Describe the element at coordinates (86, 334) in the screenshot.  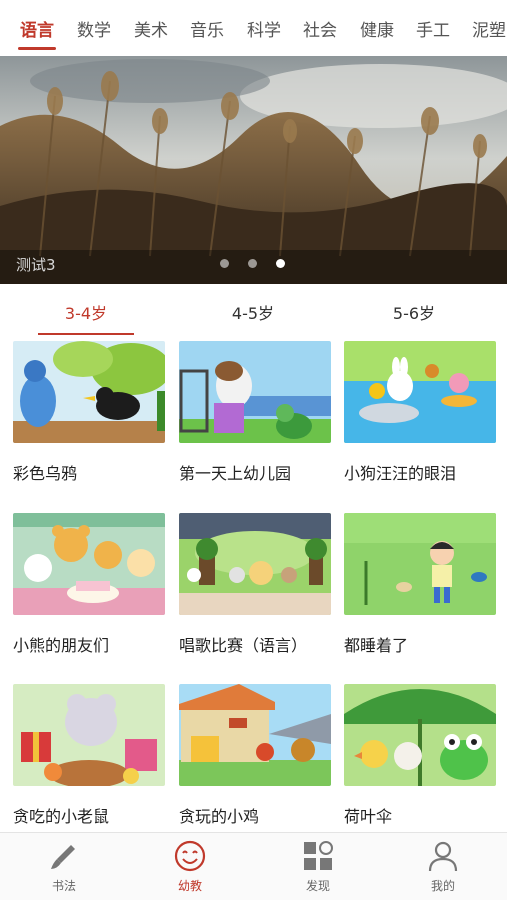
I see `age-tab-active-indicator` at that location.